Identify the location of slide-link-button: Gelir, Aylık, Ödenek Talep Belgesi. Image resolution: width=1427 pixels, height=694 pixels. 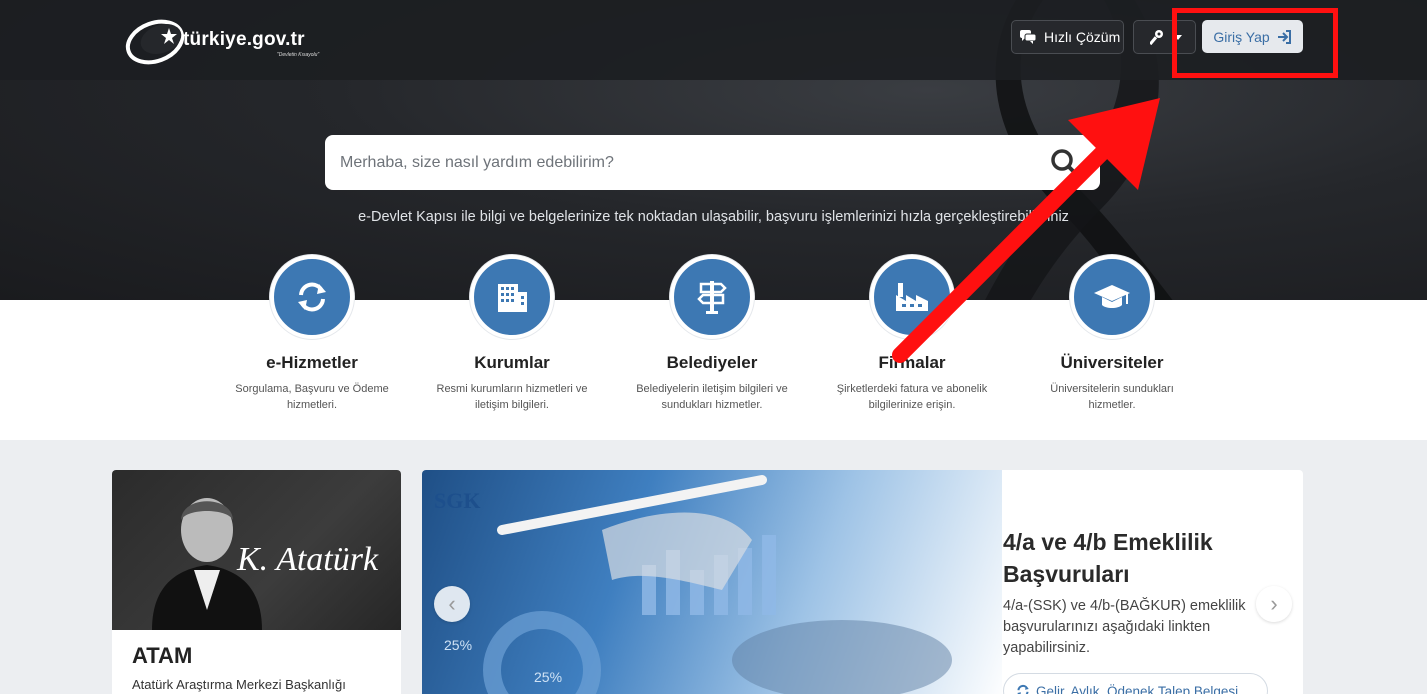
(1135, 683).